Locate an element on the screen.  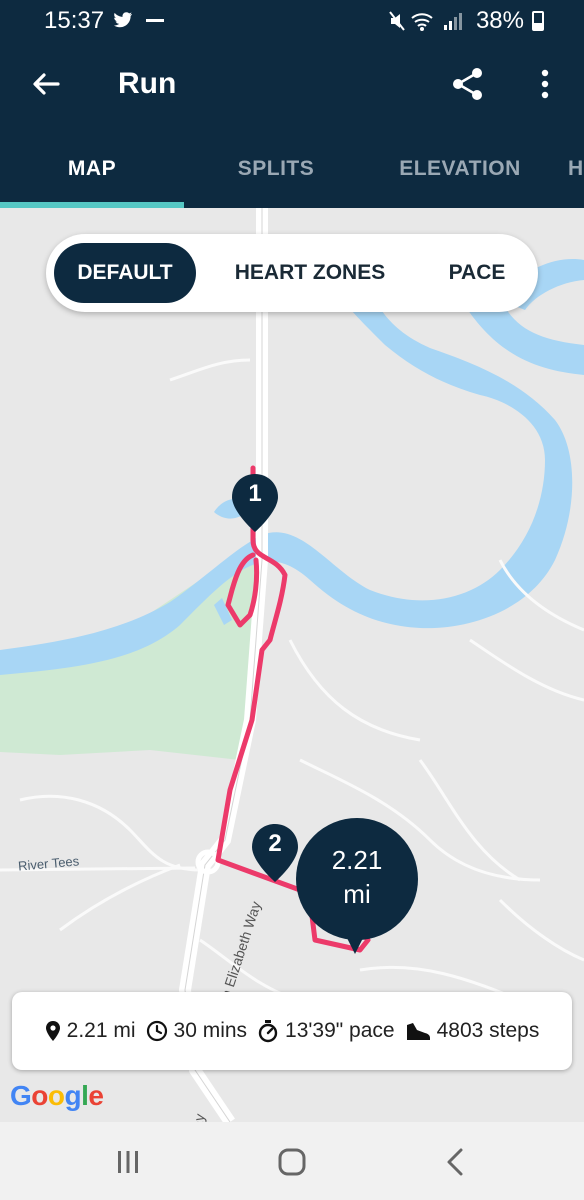
split-marker-1: 1 is located at coordinates (255, 503).